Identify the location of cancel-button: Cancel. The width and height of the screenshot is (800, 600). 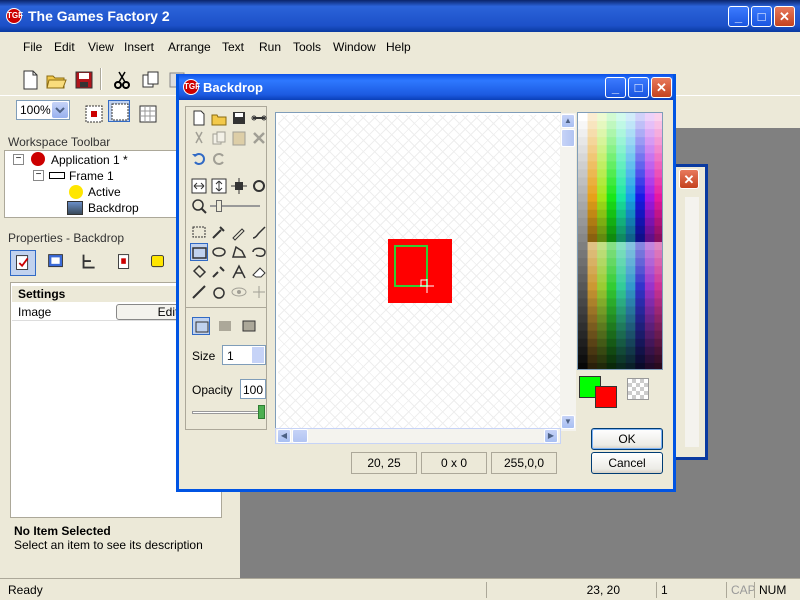
(627, 463).